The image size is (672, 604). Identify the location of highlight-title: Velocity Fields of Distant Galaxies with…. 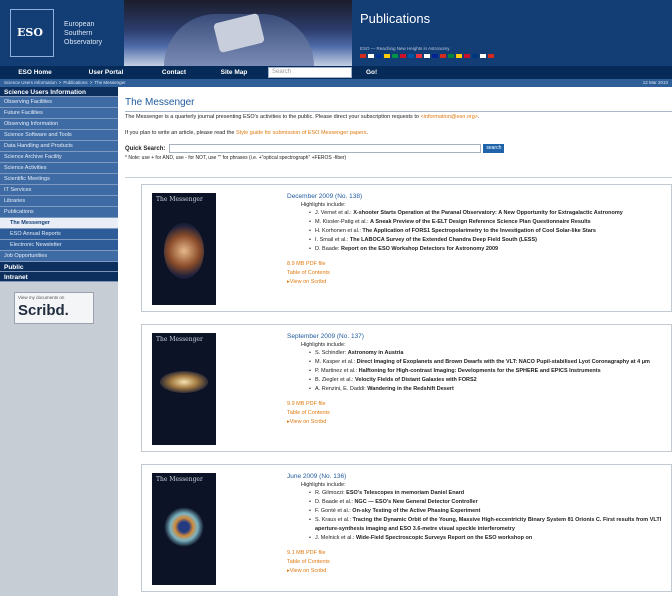
(416, 380).